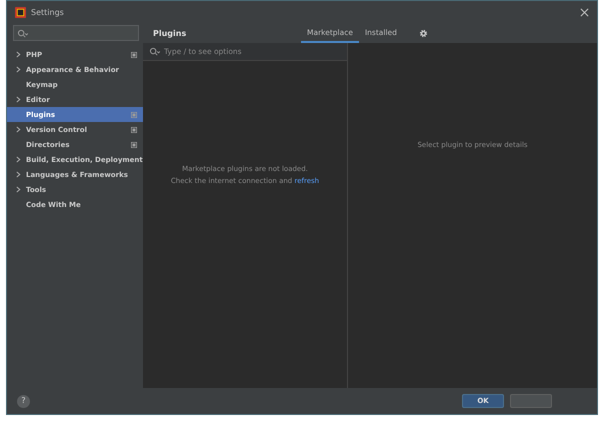 The height and width of the screenshot is (430, 600). I want to click on help-button: ?, so click(23, 401).